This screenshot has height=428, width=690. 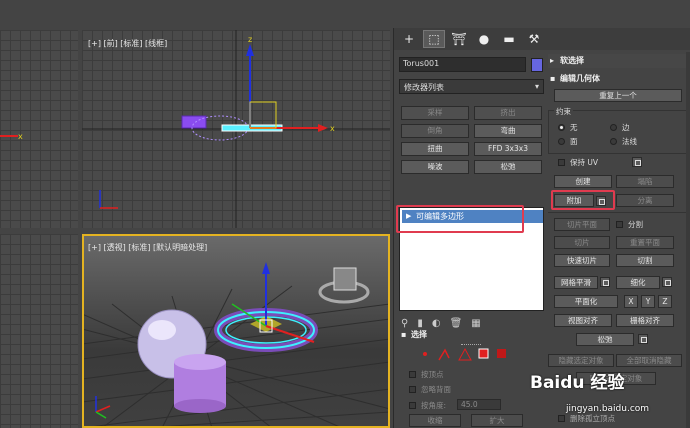 What do you see at coordinates (250, 39) in the screenshot?
I see `svg-text: z` at bounding box center [250, 39].